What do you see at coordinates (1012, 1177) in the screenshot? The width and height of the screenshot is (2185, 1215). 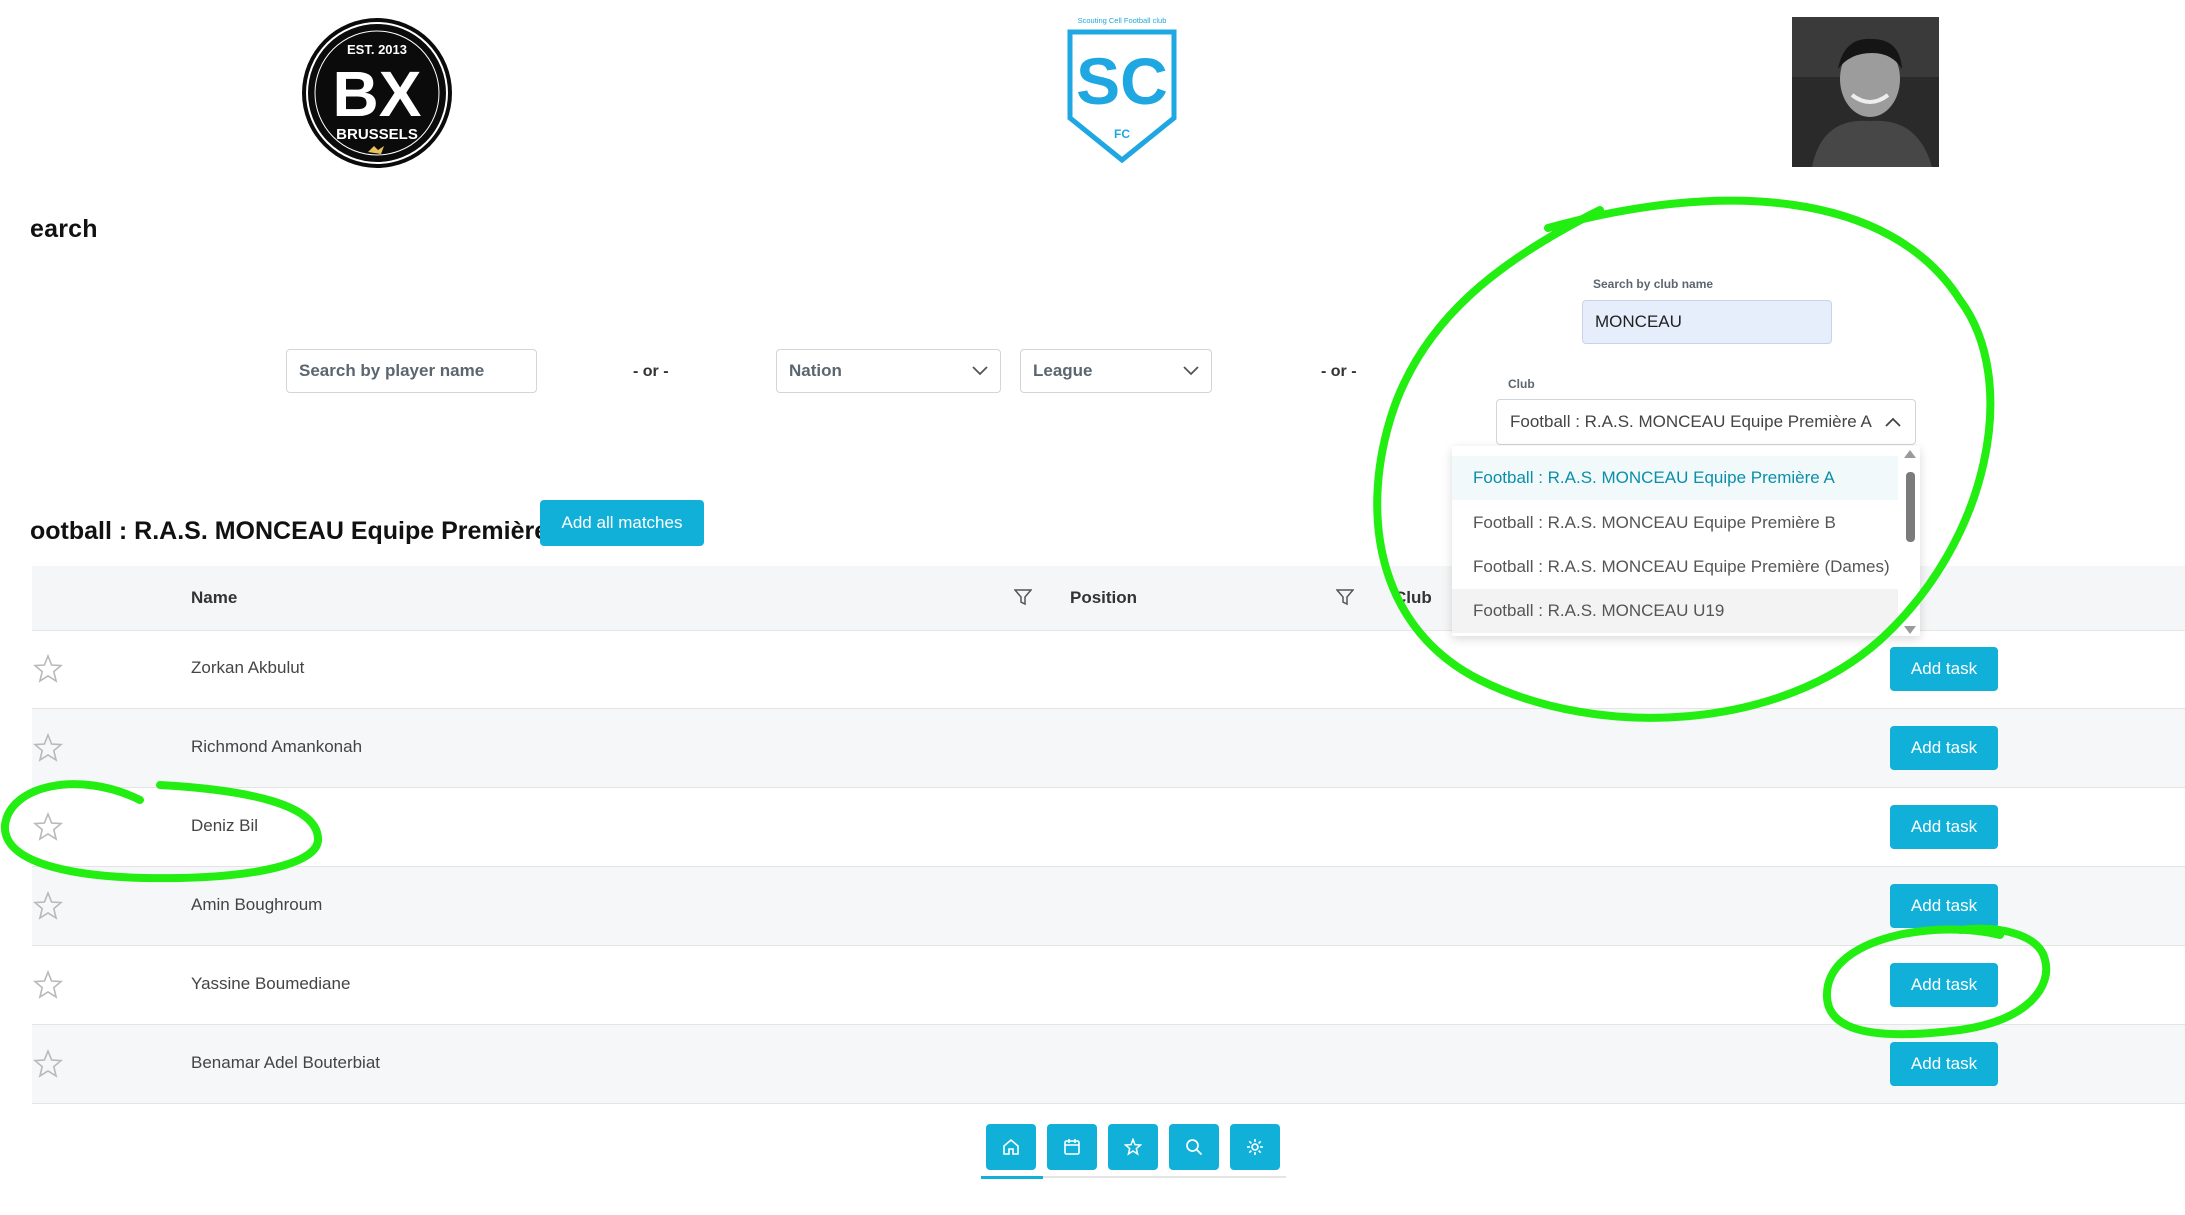 I see `nav-active-indicator` at bounding box center [1012, 1177].